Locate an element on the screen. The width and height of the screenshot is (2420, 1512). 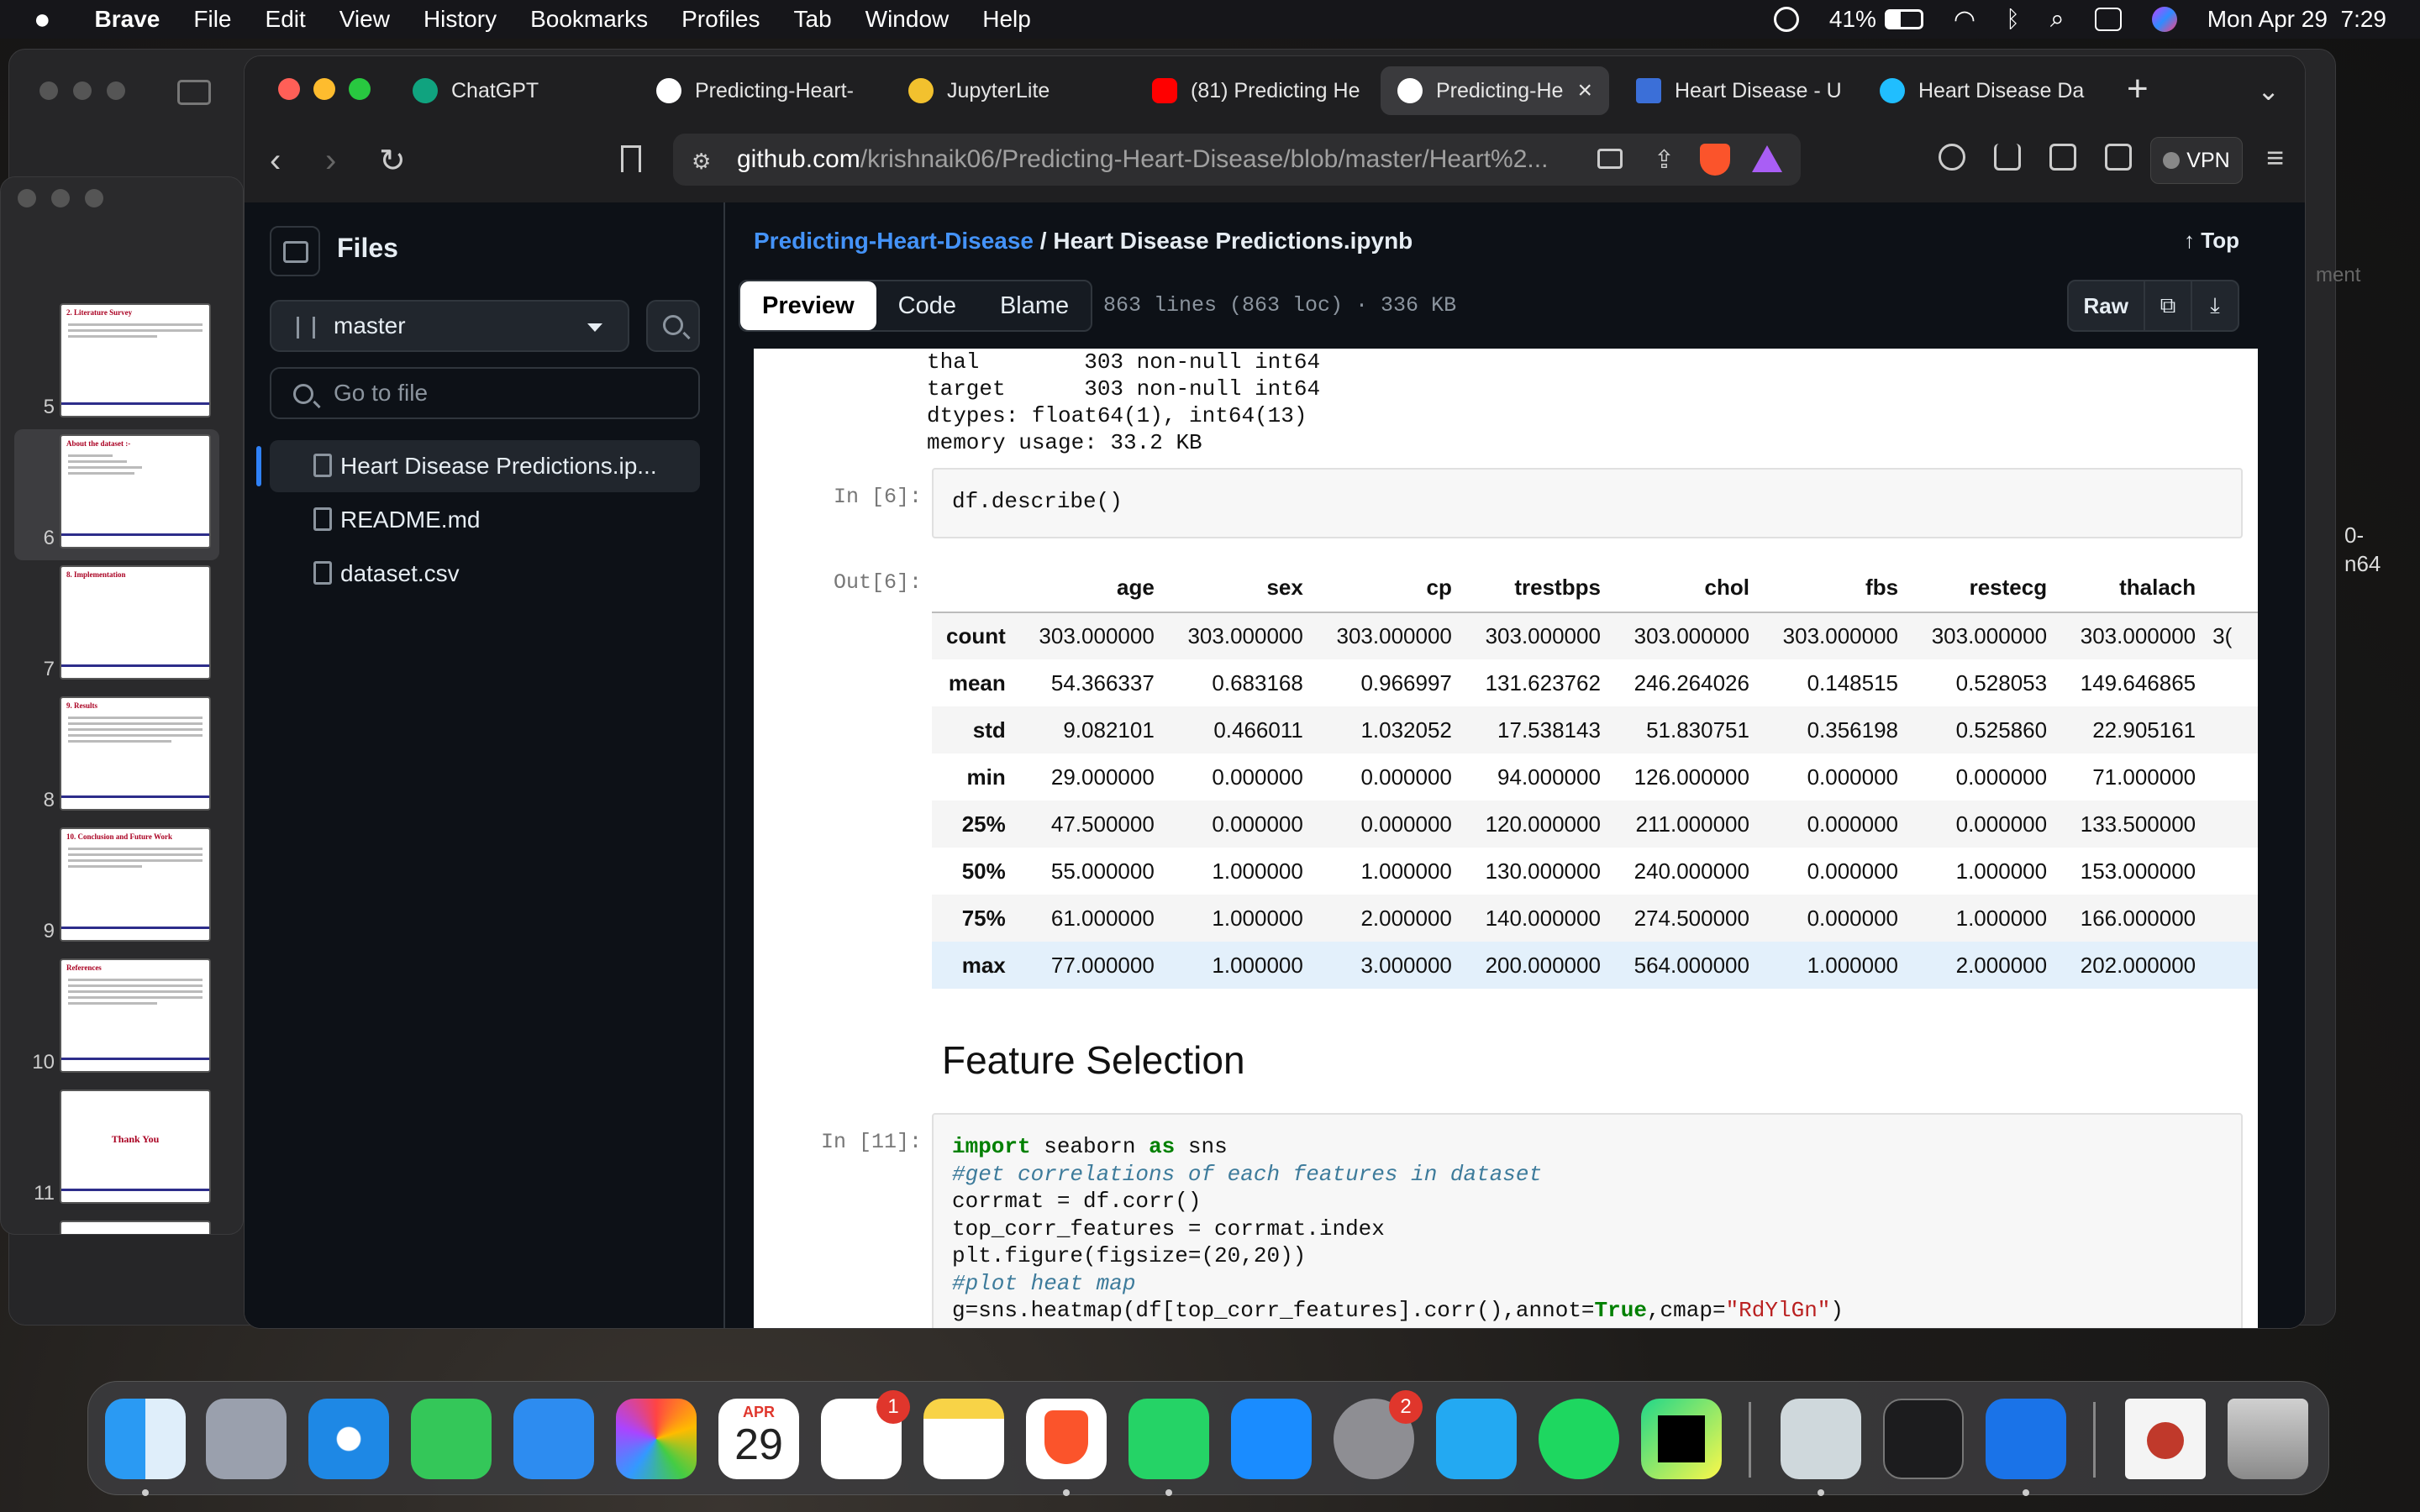
preview-icon is located at coordinates (1821, 1439).